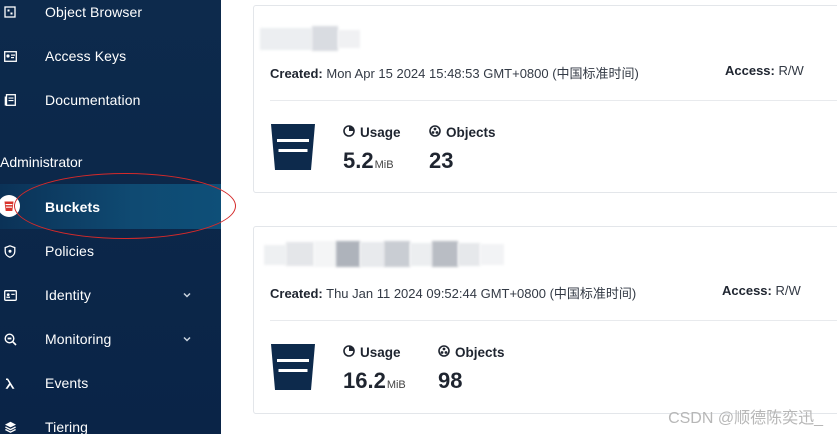 Image resolution: width=837 pixels, height=434 pixels. What do you see at coordinates (374, 380) in the screenshot?
I see `usage-value: 16.2MiB` at bounding box center [374, 380].